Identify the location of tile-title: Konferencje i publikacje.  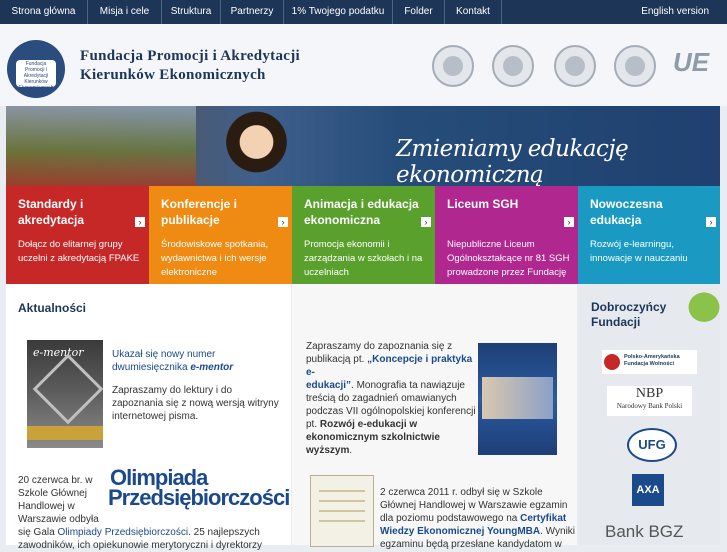
(199, 212).